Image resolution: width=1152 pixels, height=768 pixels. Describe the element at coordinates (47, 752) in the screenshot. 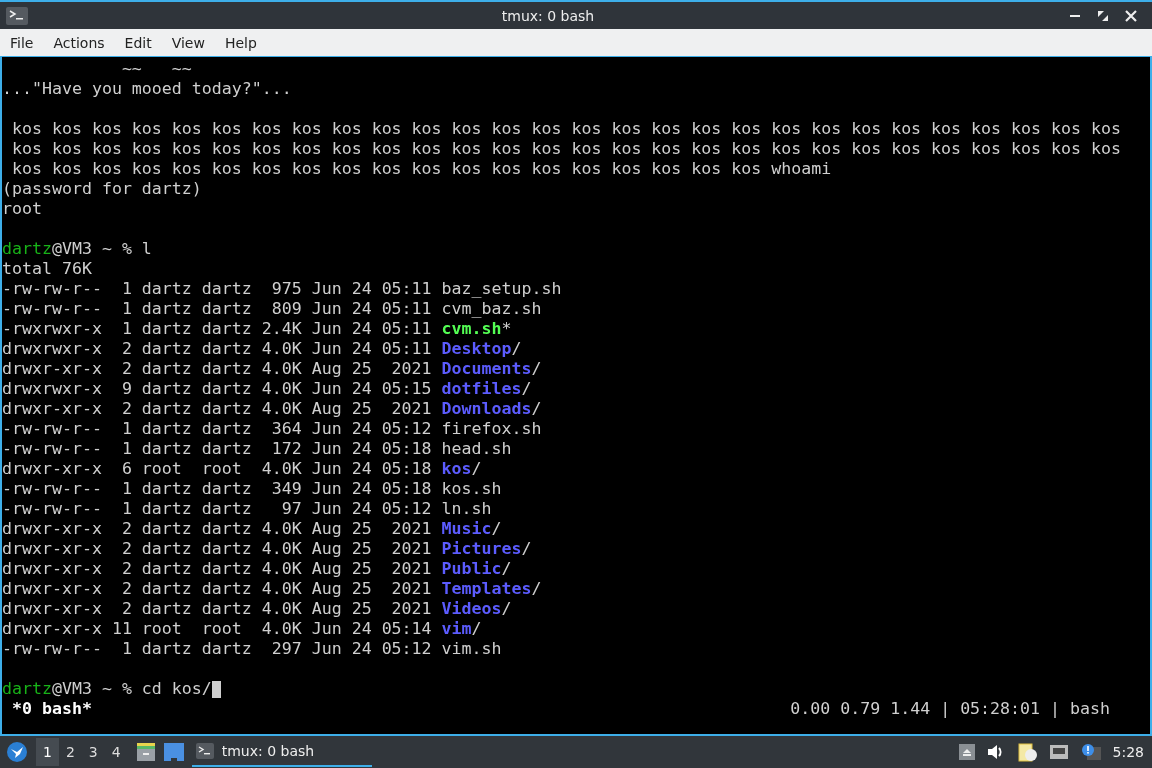

I see `workspace-button: 1` at that location.